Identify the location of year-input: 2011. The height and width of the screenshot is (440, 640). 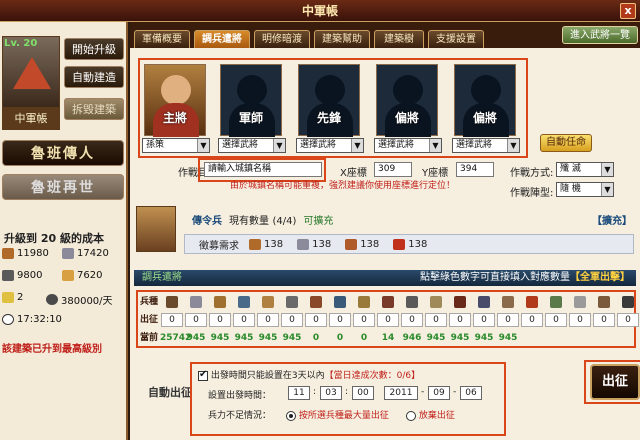
(401, 393).